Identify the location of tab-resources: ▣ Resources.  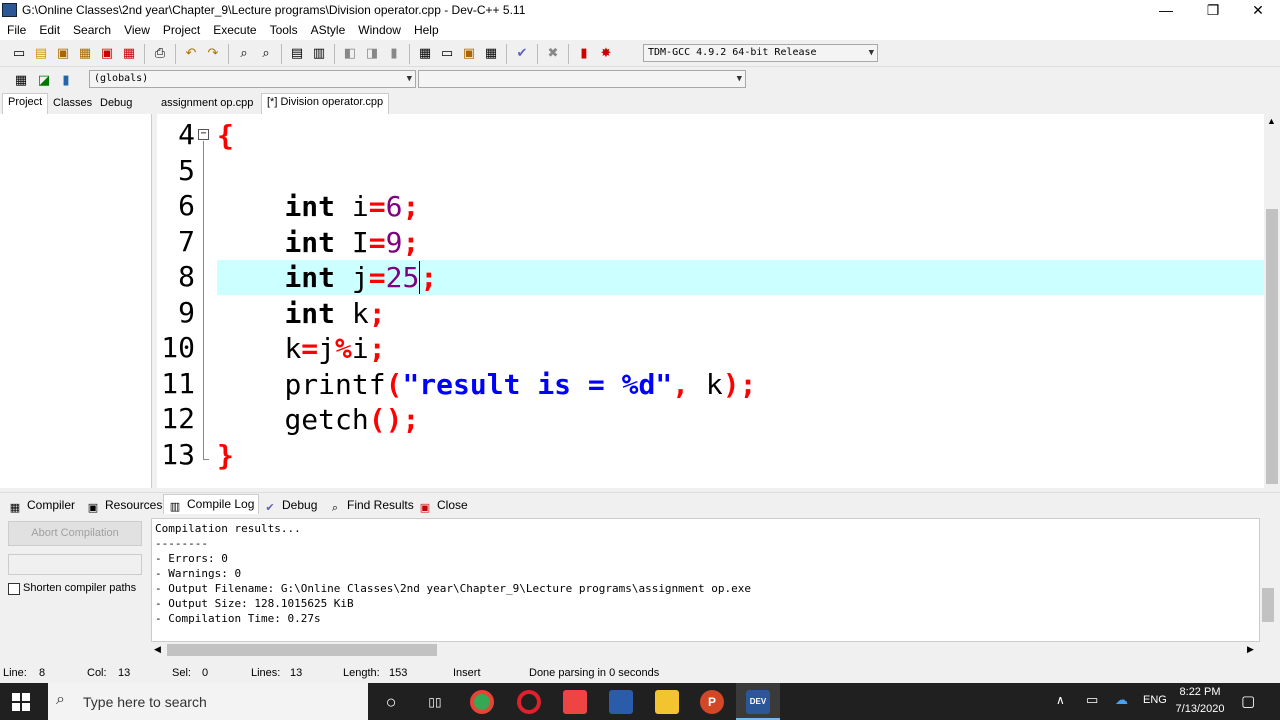
(124, 506).